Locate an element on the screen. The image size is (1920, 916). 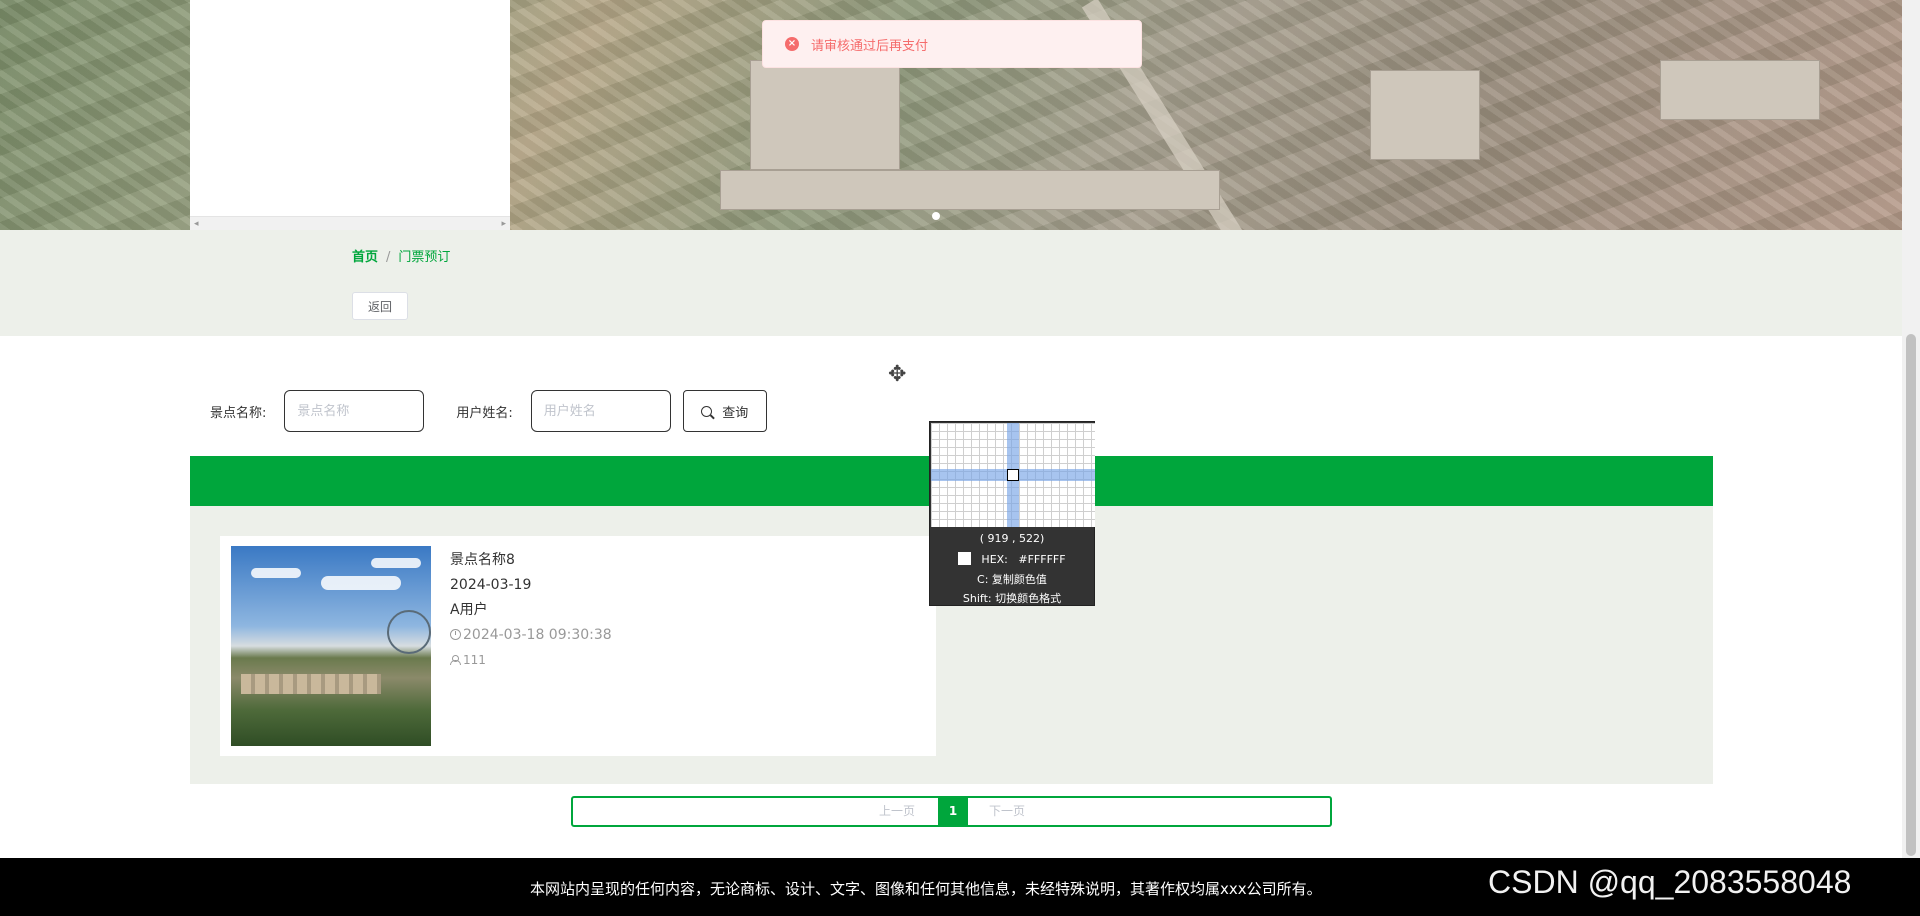
picker-hex-row: HEX: #FFFFFF is located at coordinates (1012, 559).